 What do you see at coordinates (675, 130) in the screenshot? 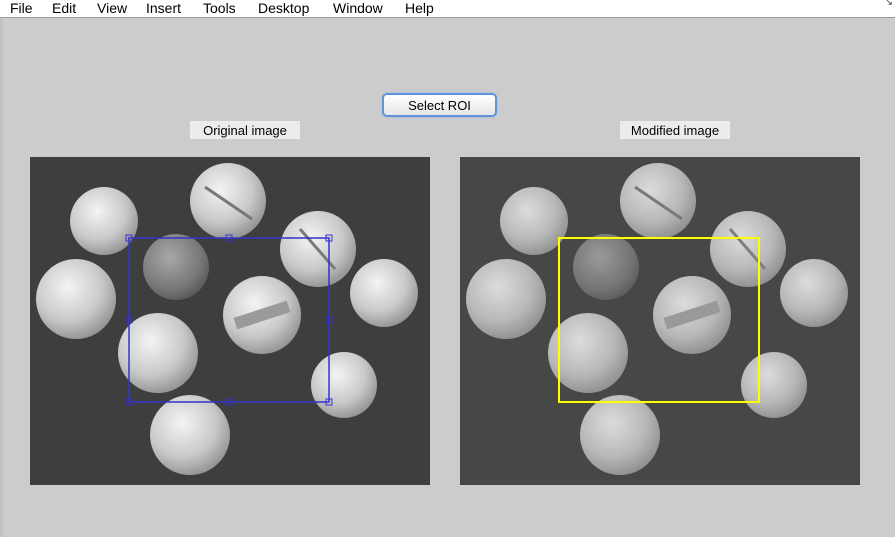
I see `modified-image-label: Modified image` at bounding box center [675, 130].